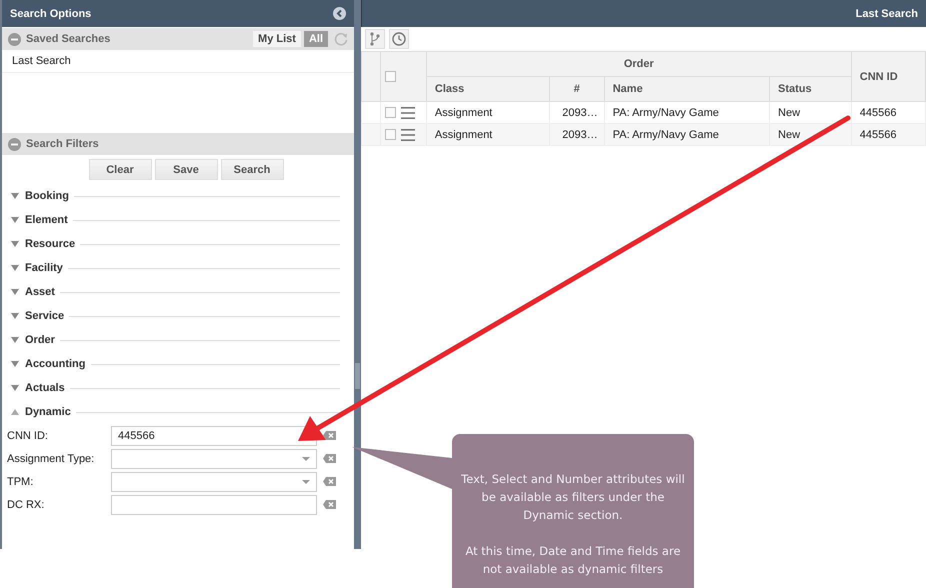 Image resolution: width=926 pixels, height=588 pixels. What do you see at coordinates (48, 412) in the screenshot?
I see `section-label: Dynamic` at bounding box center [48, 412].